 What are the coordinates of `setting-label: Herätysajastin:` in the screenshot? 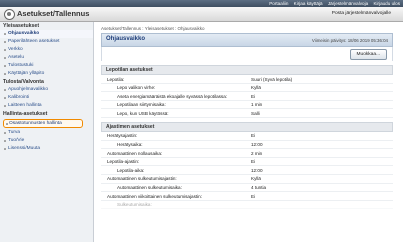 It's located at (122, 136).